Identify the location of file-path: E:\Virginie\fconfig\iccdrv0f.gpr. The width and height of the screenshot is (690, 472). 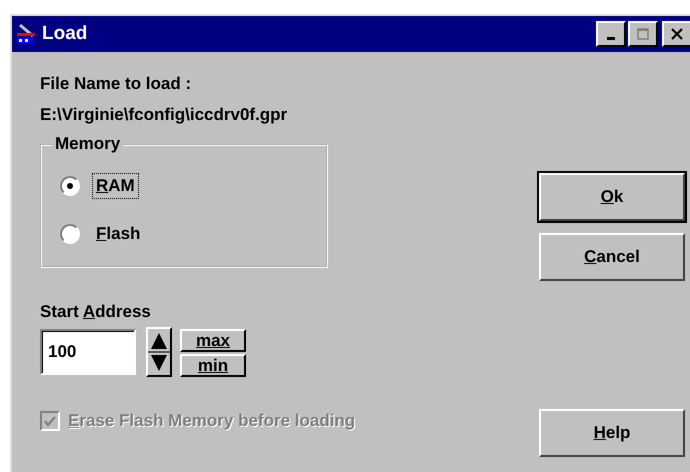
(164, 115).